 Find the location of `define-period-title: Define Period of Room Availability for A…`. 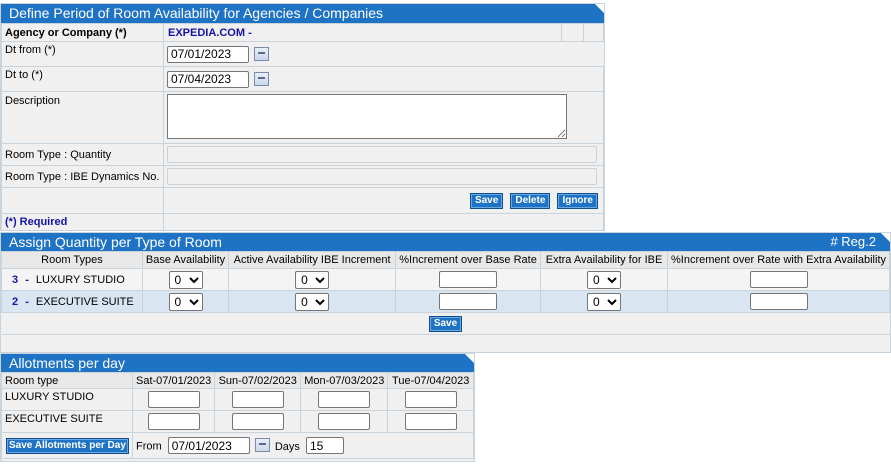

define-period-title: Define Period of Room Availability for A… is located at coordinates (196, 13).